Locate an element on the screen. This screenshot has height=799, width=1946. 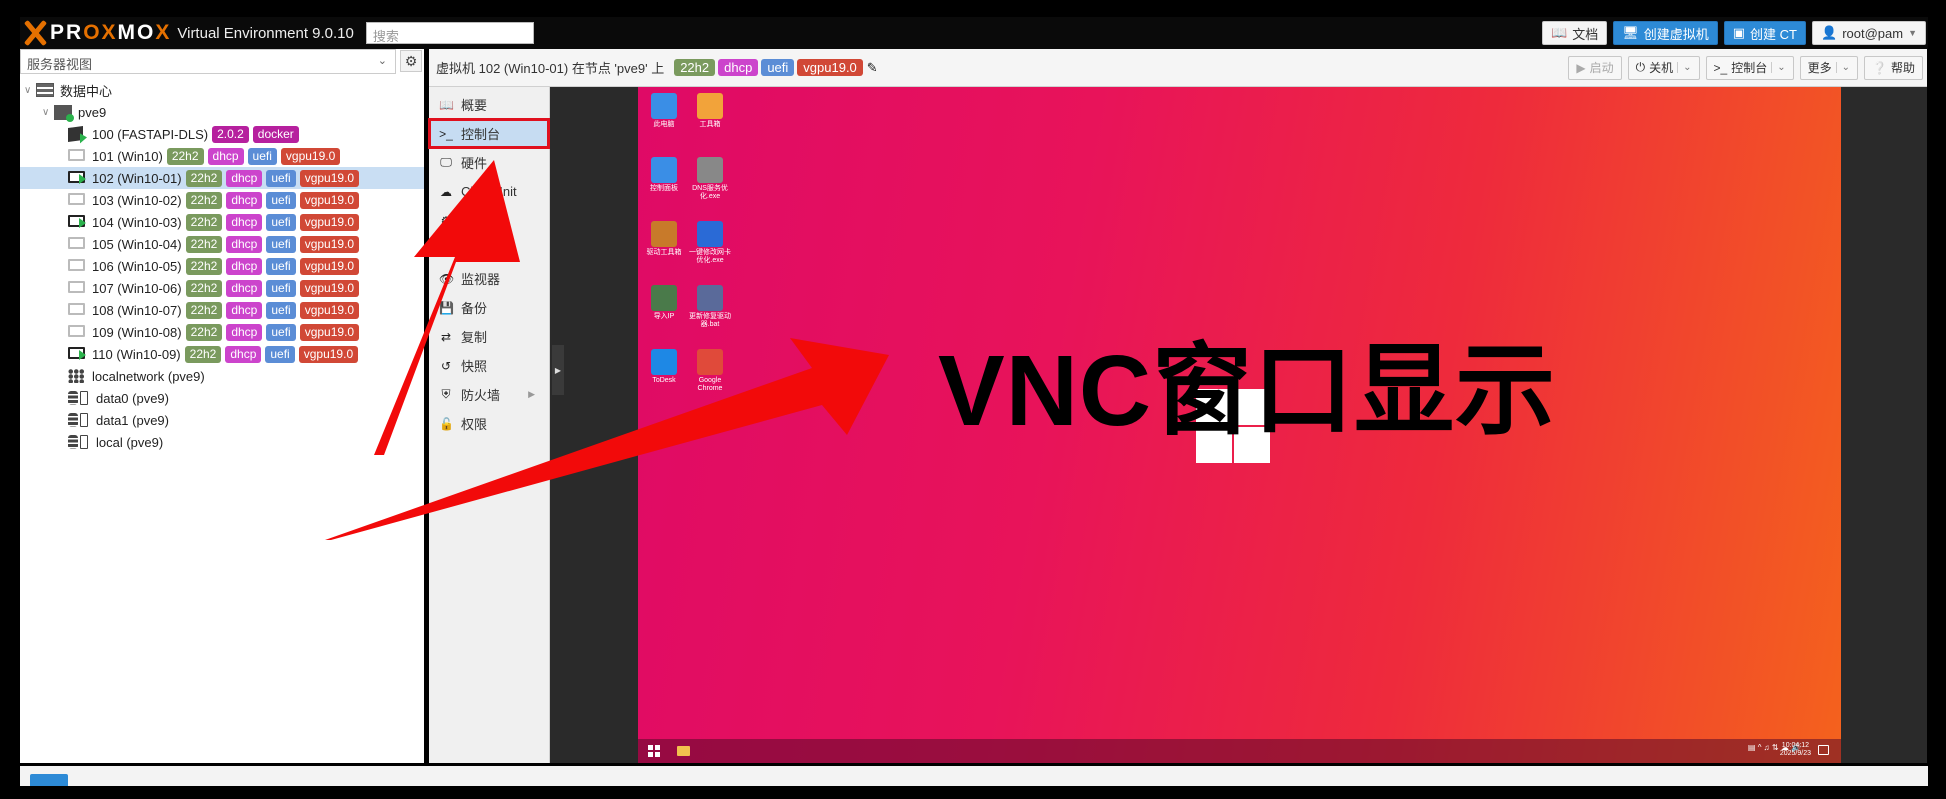
desktop-icon: 导入IP is located at coordinates (664, 303).